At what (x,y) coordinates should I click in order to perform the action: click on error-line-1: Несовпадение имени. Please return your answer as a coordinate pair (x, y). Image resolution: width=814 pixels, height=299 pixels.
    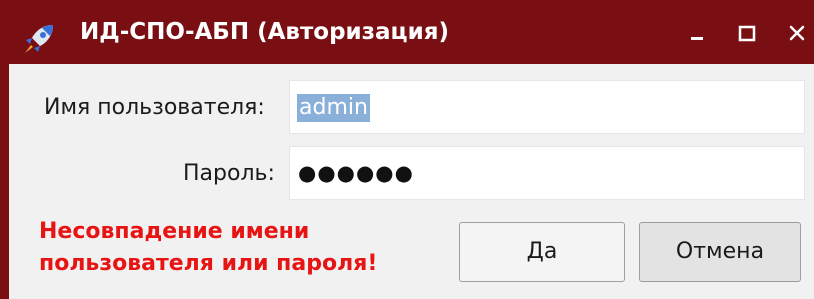
    Looking at the image, I should click on (174, 231).